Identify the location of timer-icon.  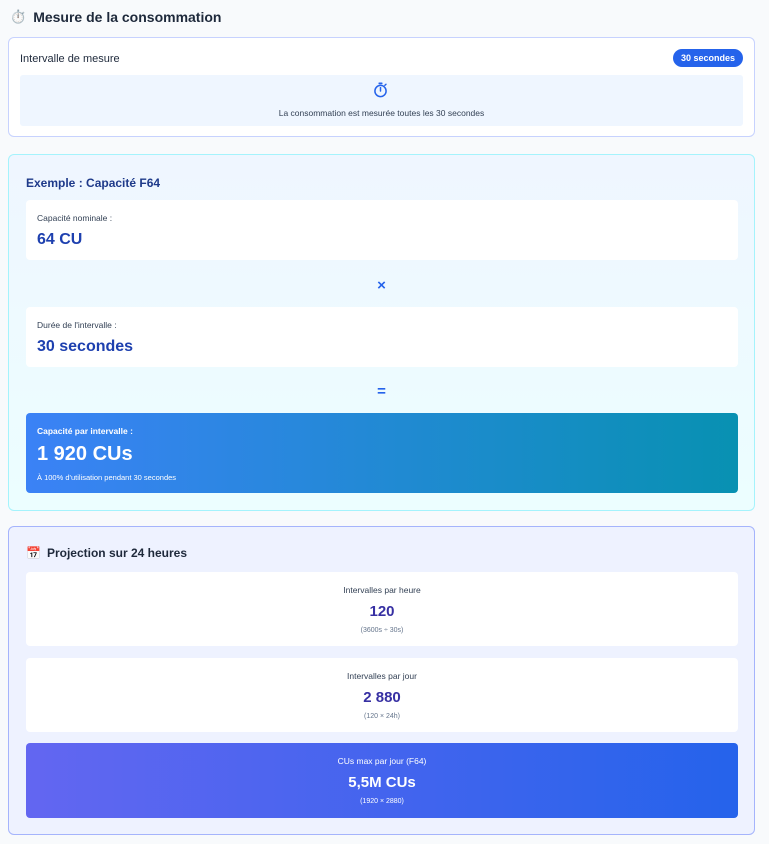
(380, 92).